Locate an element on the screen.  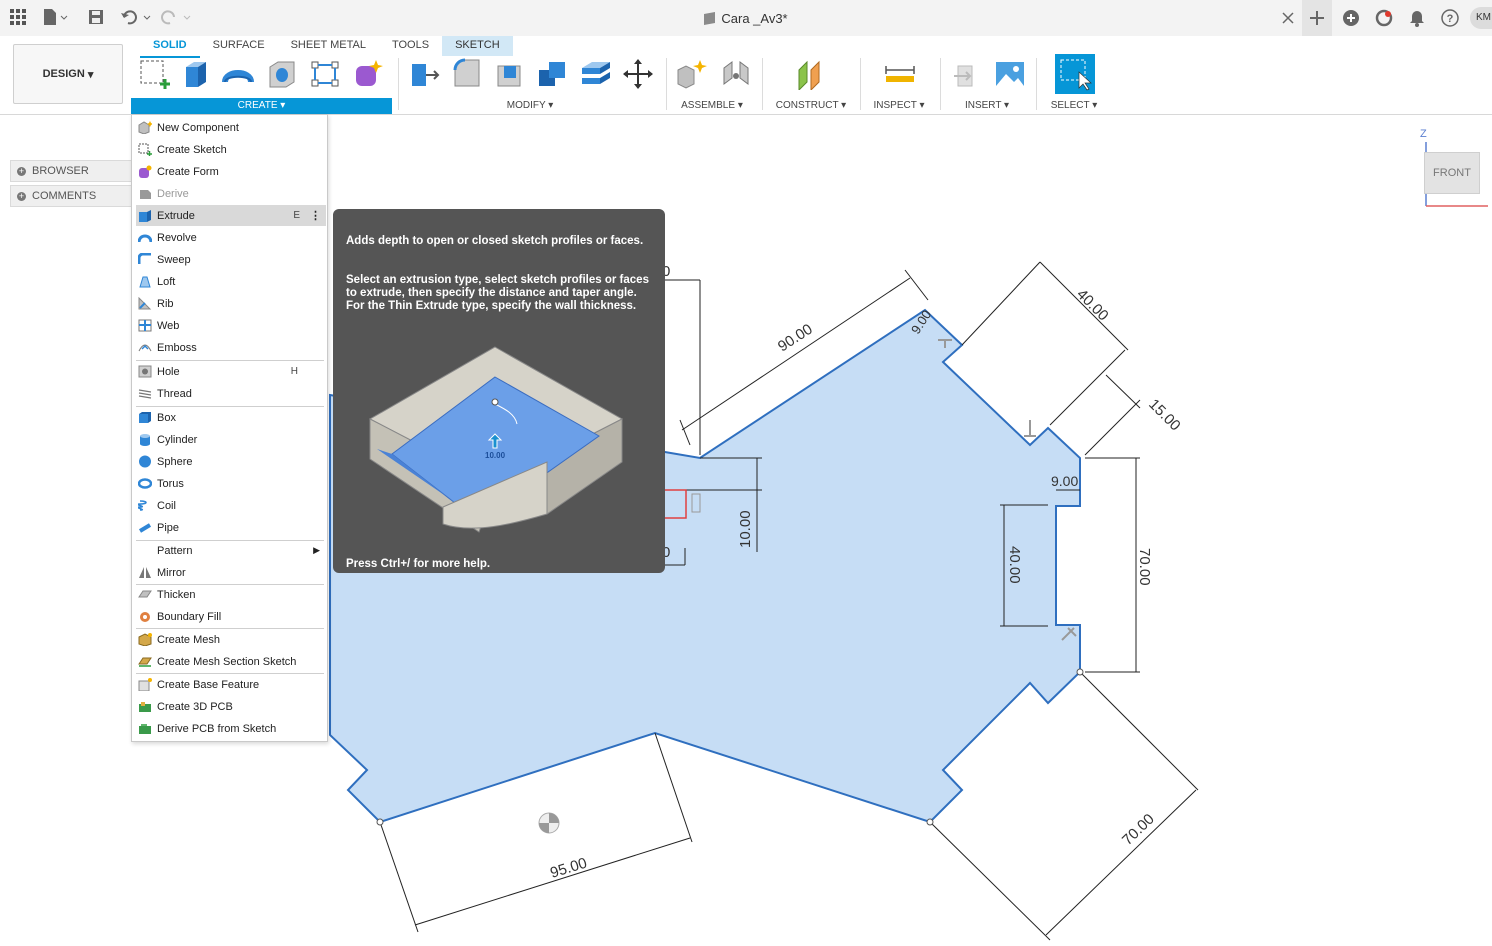
menu-item-thicken: Thicken is located at coordinates (230, 594).